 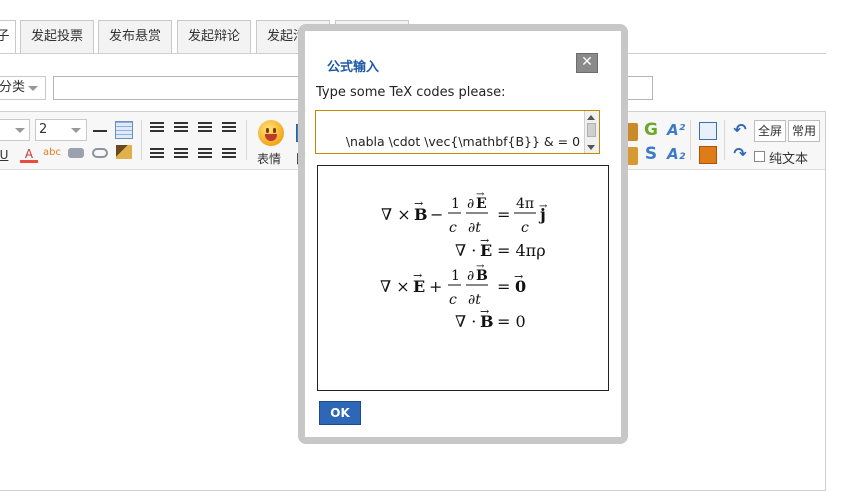 What do you see at coordinates (57, 36) in the screenshot?
I see `tab-poll: 发起投票` at bounding box center [57, 36].